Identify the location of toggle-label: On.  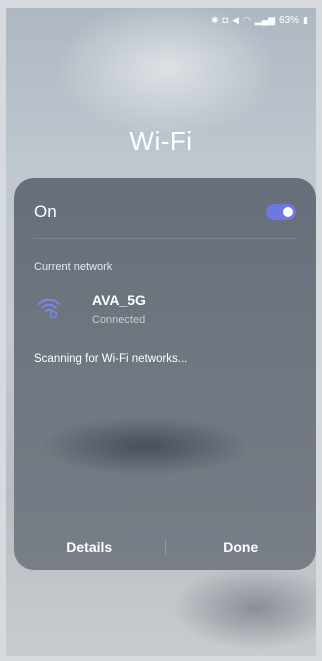
(45, 211).